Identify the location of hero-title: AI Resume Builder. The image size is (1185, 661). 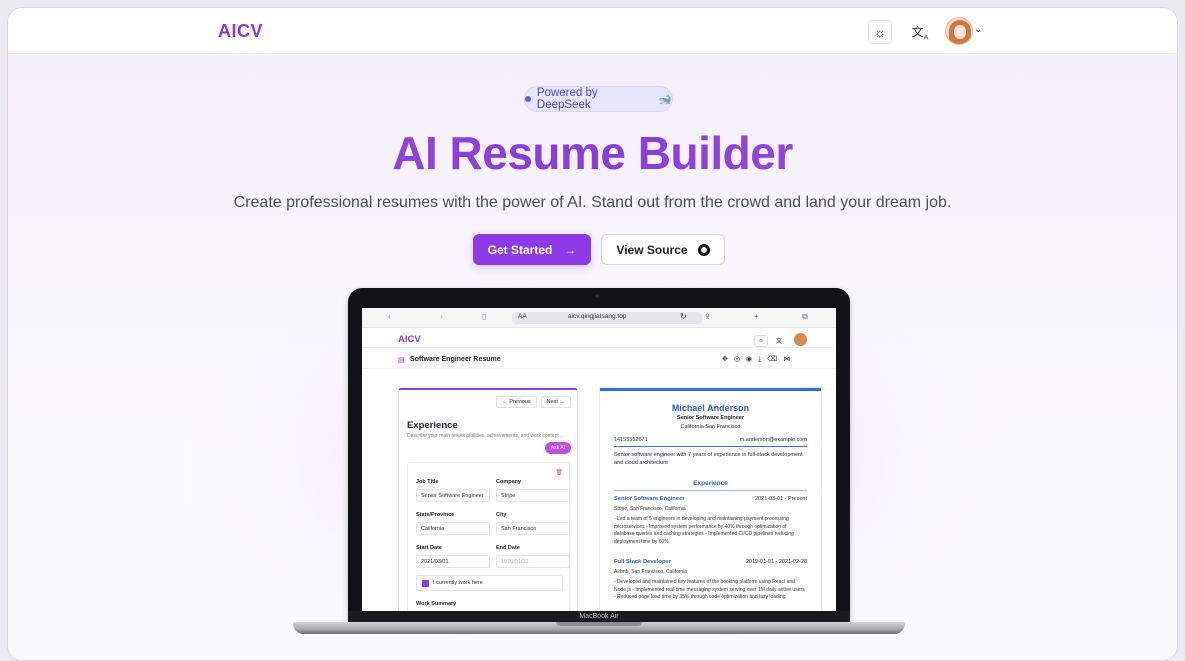
(592, 153).